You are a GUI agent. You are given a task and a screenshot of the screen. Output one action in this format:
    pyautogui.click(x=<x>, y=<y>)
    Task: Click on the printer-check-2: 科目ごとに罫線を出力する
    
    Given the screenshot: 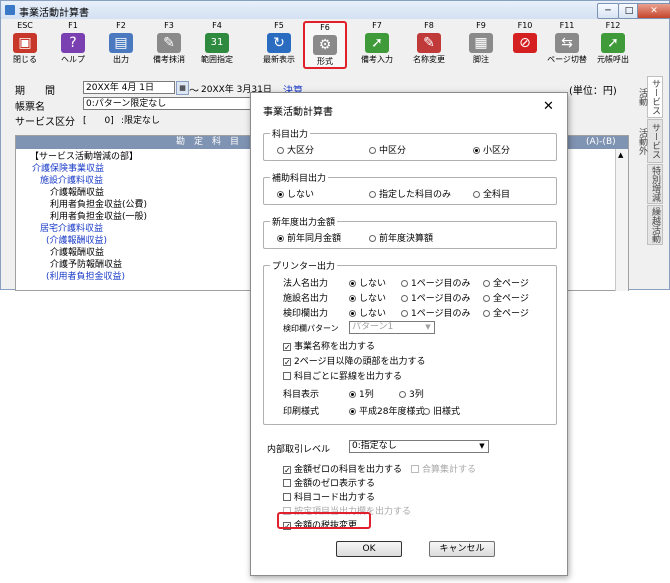 What is the action you would take?
    pyautogui.click(x=342, y=375)
    